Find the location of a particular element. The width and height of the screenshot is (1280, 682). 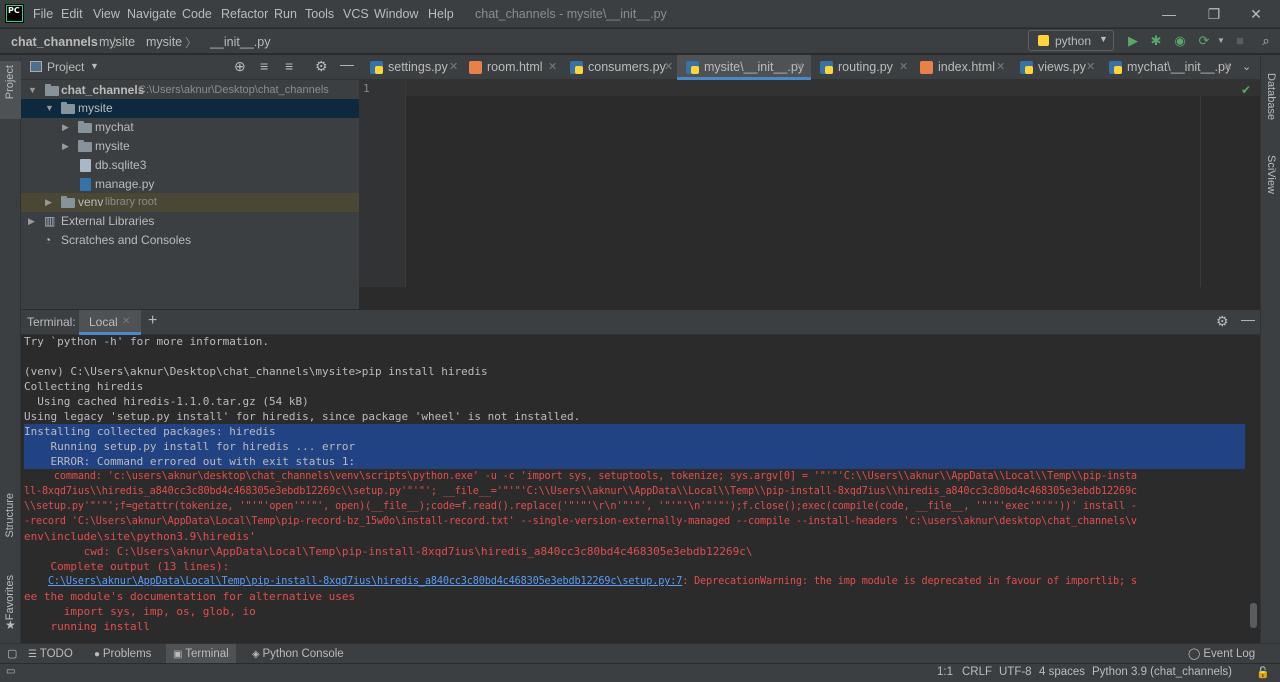

locate-icon: ⊕ is located at coordinates (240, 66).